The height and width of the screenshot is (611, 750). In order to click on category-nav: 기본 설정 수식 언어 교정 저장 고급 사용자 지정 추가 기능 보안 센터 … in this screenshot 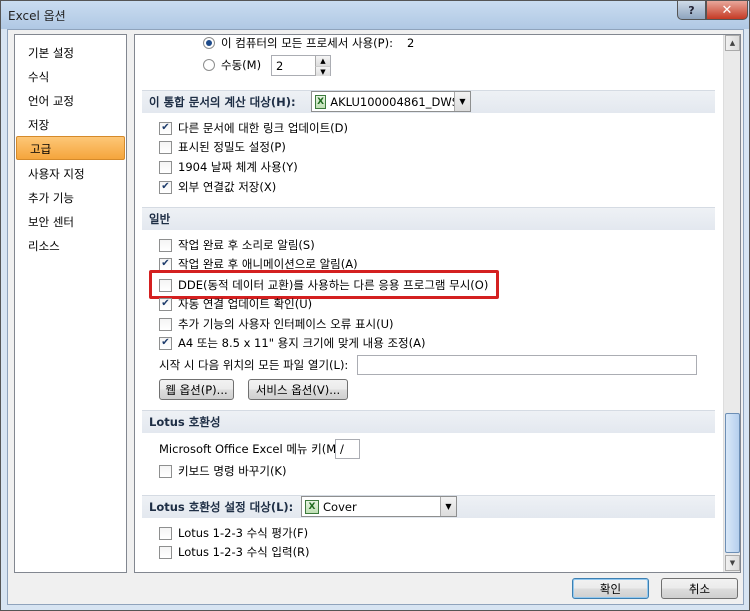, I will do `click(70, 303)`.